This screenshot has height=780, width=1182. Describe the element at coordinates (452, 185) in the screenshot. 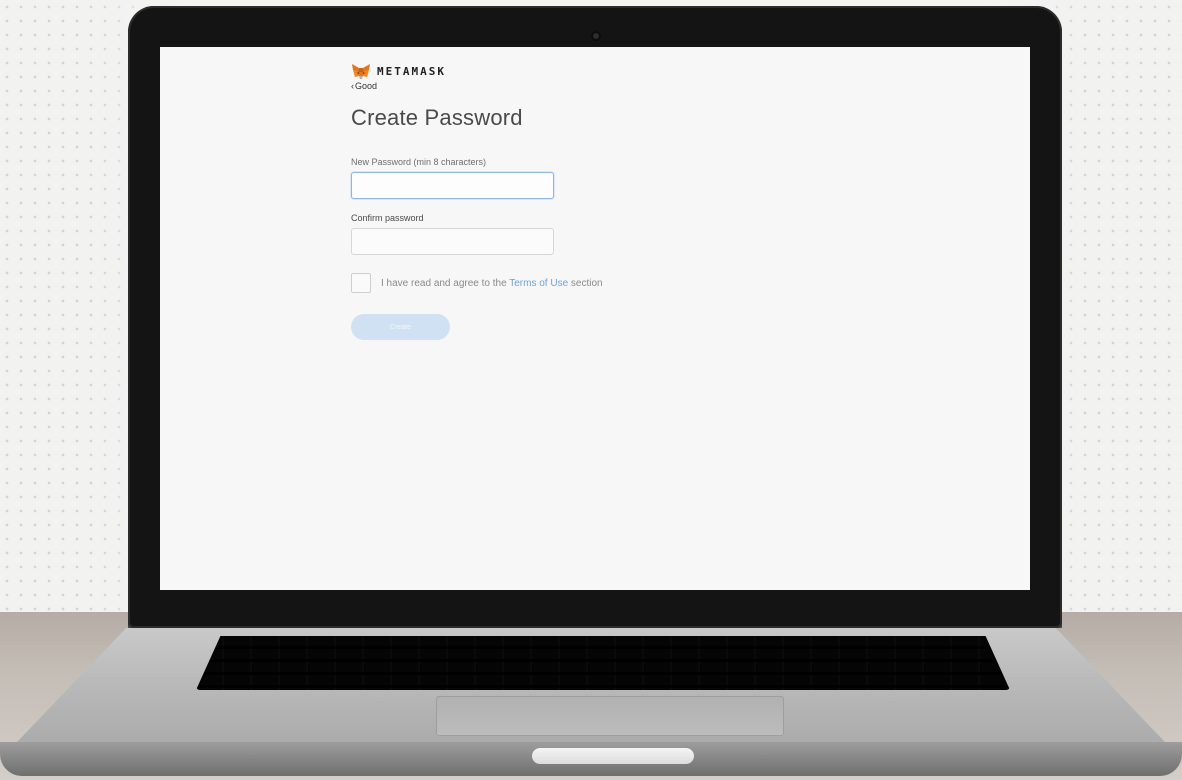

I see `new-password-input` at that location.